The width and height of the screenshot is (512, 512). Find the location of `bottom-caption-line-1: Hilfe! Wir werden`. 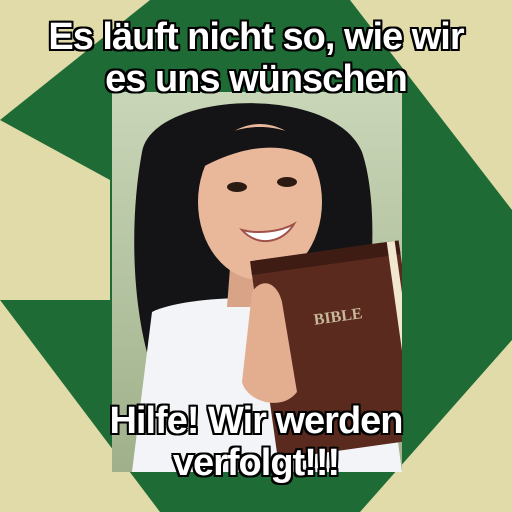

bottom-caption-line-1: Hilfe! Wir werden is located at coordinates (256, 421).